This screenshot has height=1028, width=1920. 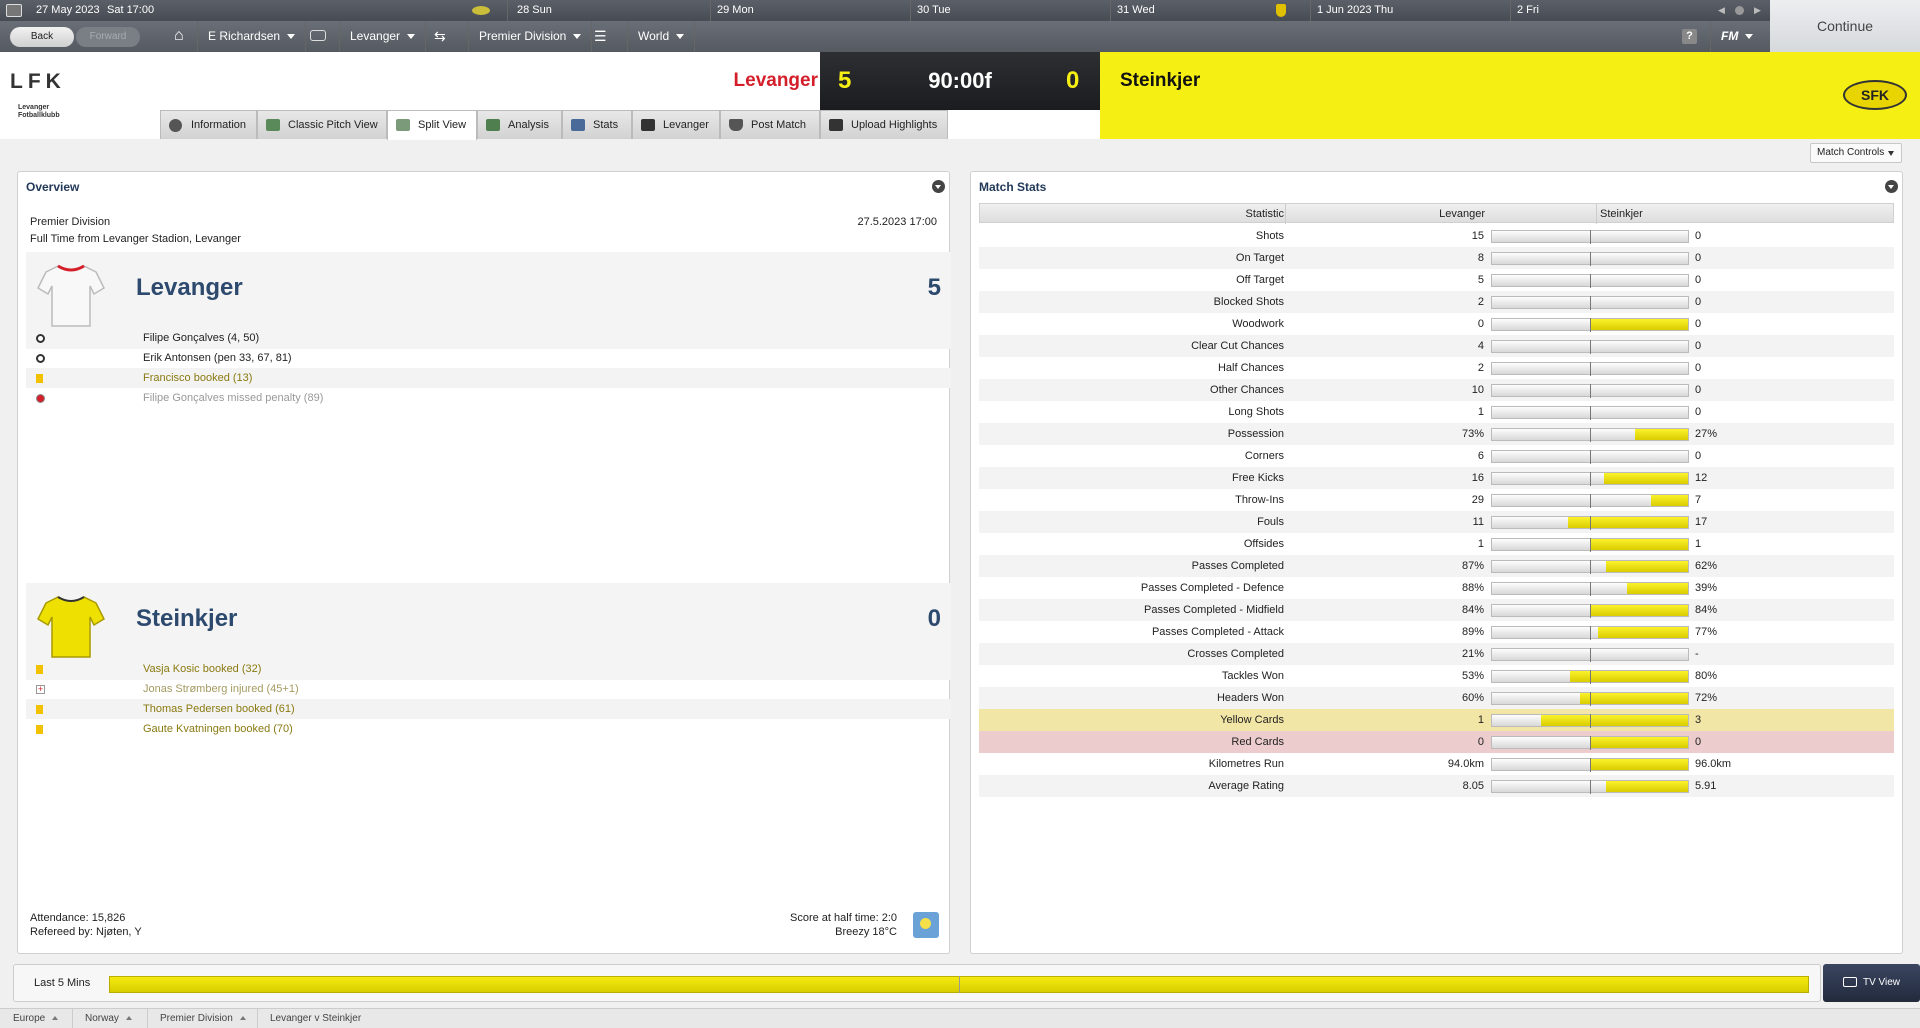 I want to click on table-row: Passes Completed - Attack 89% 77%, so click(x=1436, y=632).